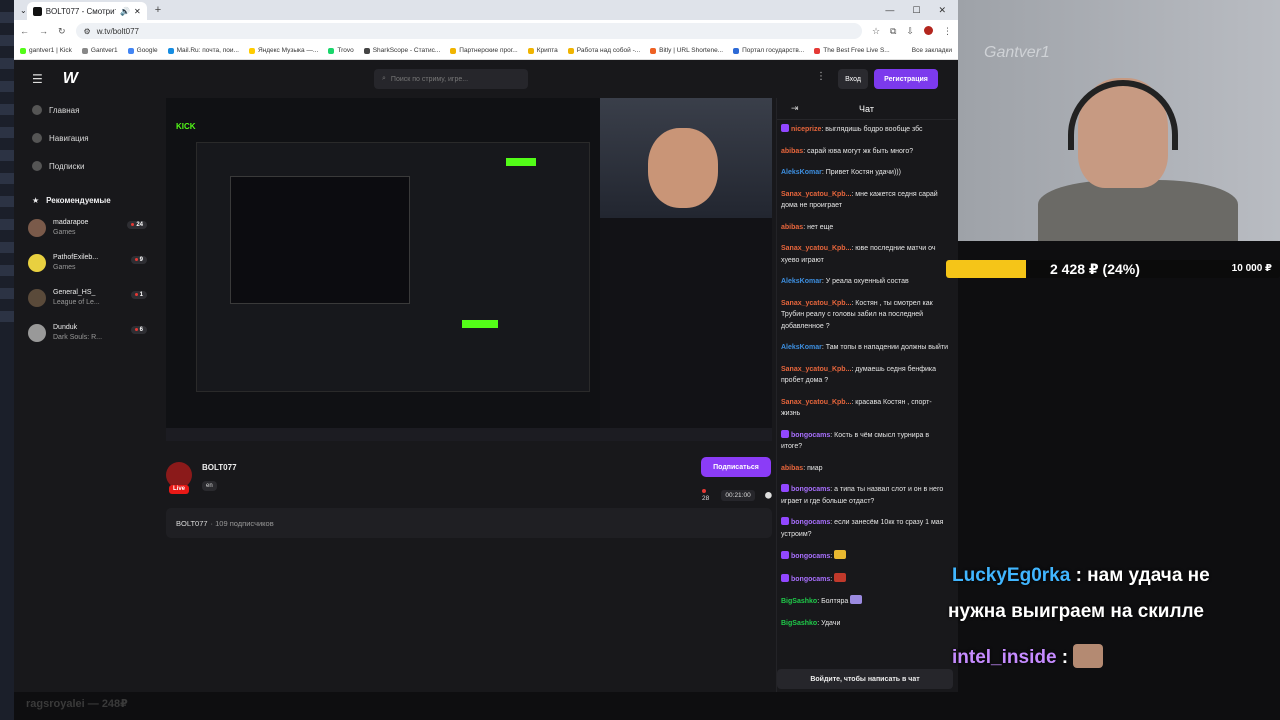 The image size is (1280, 720). I want to click on recommended-channel: General_HS_ League of Le... 1, so click(86, 297).